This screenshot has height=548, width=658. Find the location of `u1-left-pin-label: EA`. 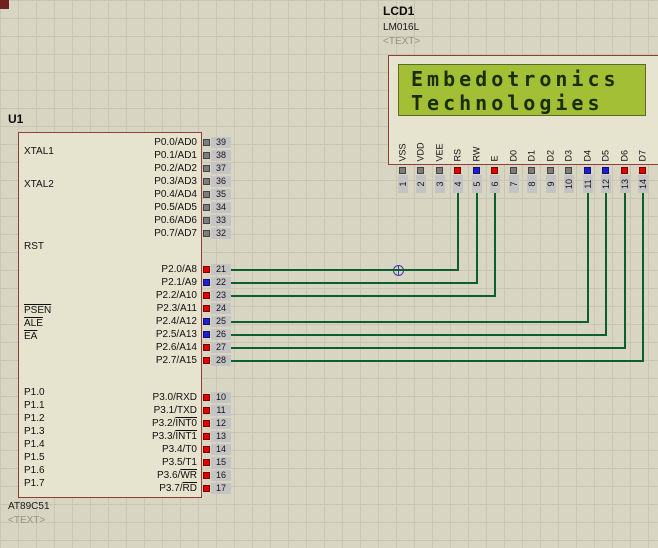

u1-left-pin-label: EA is located at coordinates (31, 336).